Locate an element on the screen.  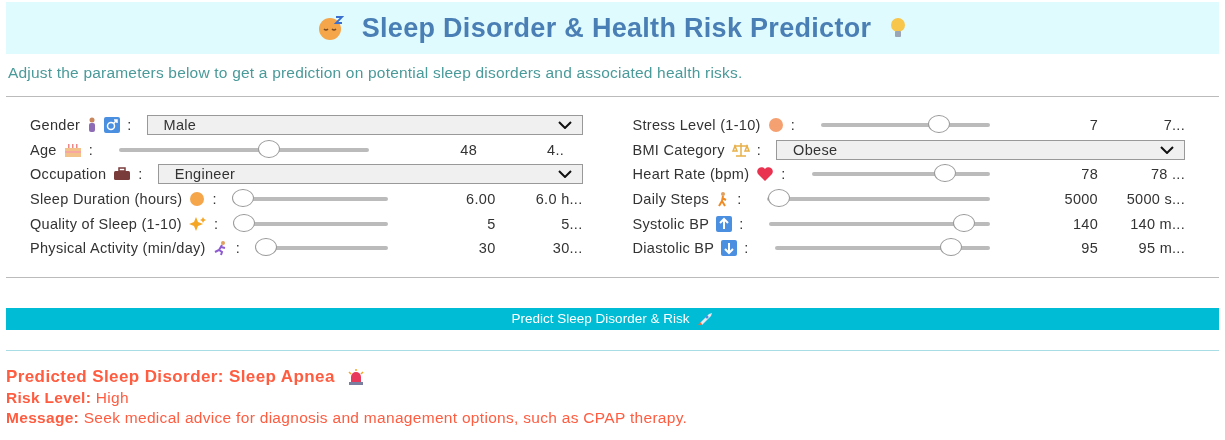
value-text: 6.00 is located at coordinates (480, 199).